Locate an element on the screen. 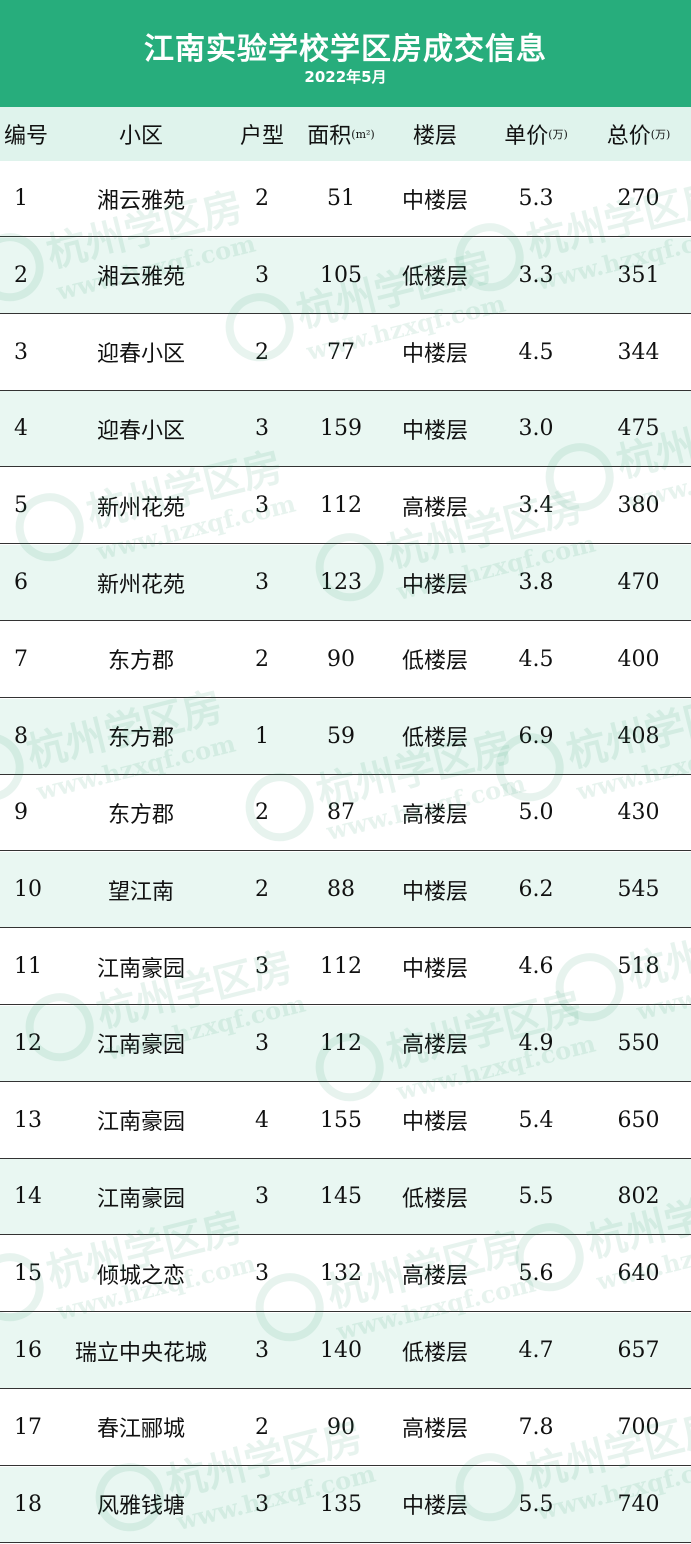 Image resolution: width=691 pixels, height=1544 pixels. table-row: 5 新州花苑 3 112 高楼层 3.4 380 is located at coordinates (345, 506).